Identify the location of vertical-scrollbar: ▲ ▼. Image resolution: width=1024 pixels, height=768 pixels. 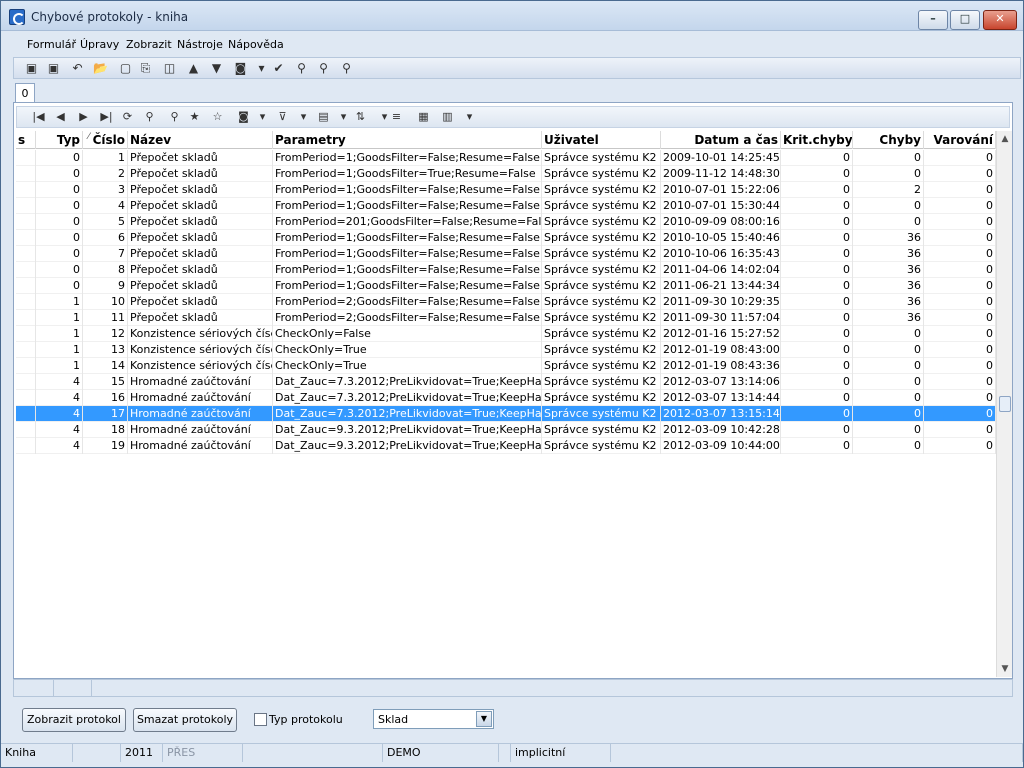
(1004, 404).